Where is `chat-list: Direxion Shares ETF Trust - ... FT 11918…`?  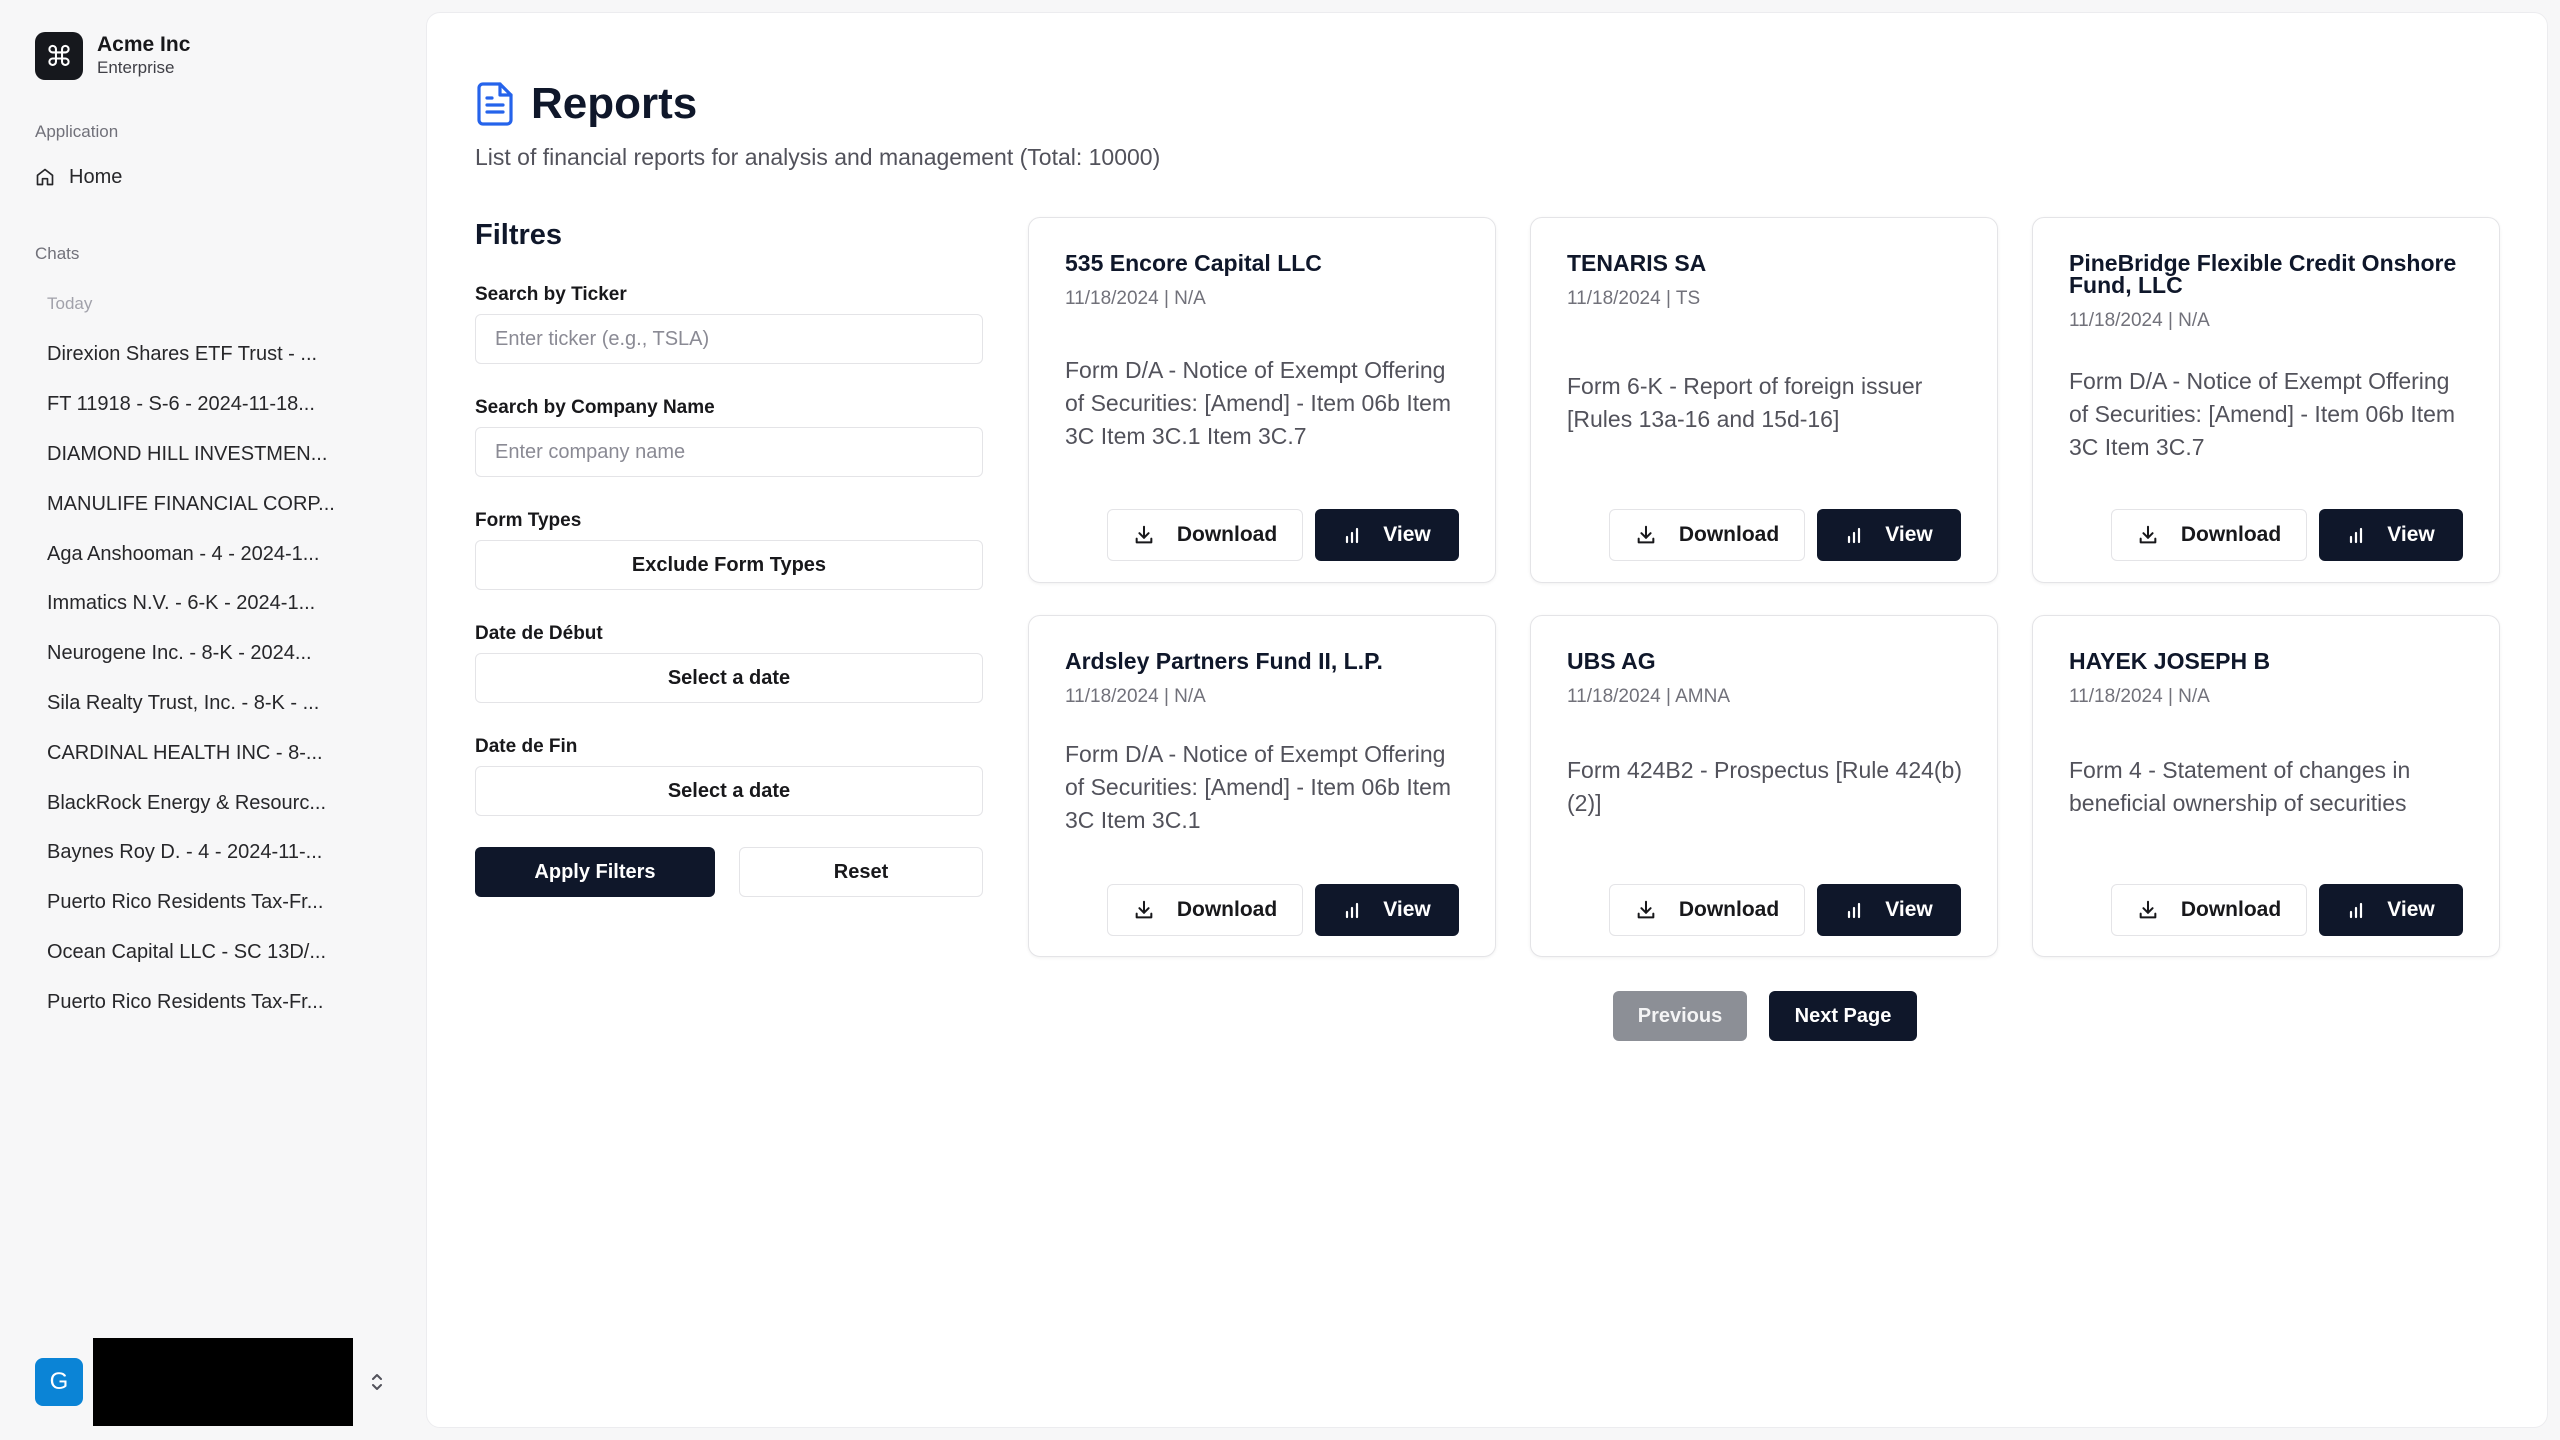
chat-list: Direxion Shares ETF Trust - ... FT 11918… is located at coordinates (195, 678).